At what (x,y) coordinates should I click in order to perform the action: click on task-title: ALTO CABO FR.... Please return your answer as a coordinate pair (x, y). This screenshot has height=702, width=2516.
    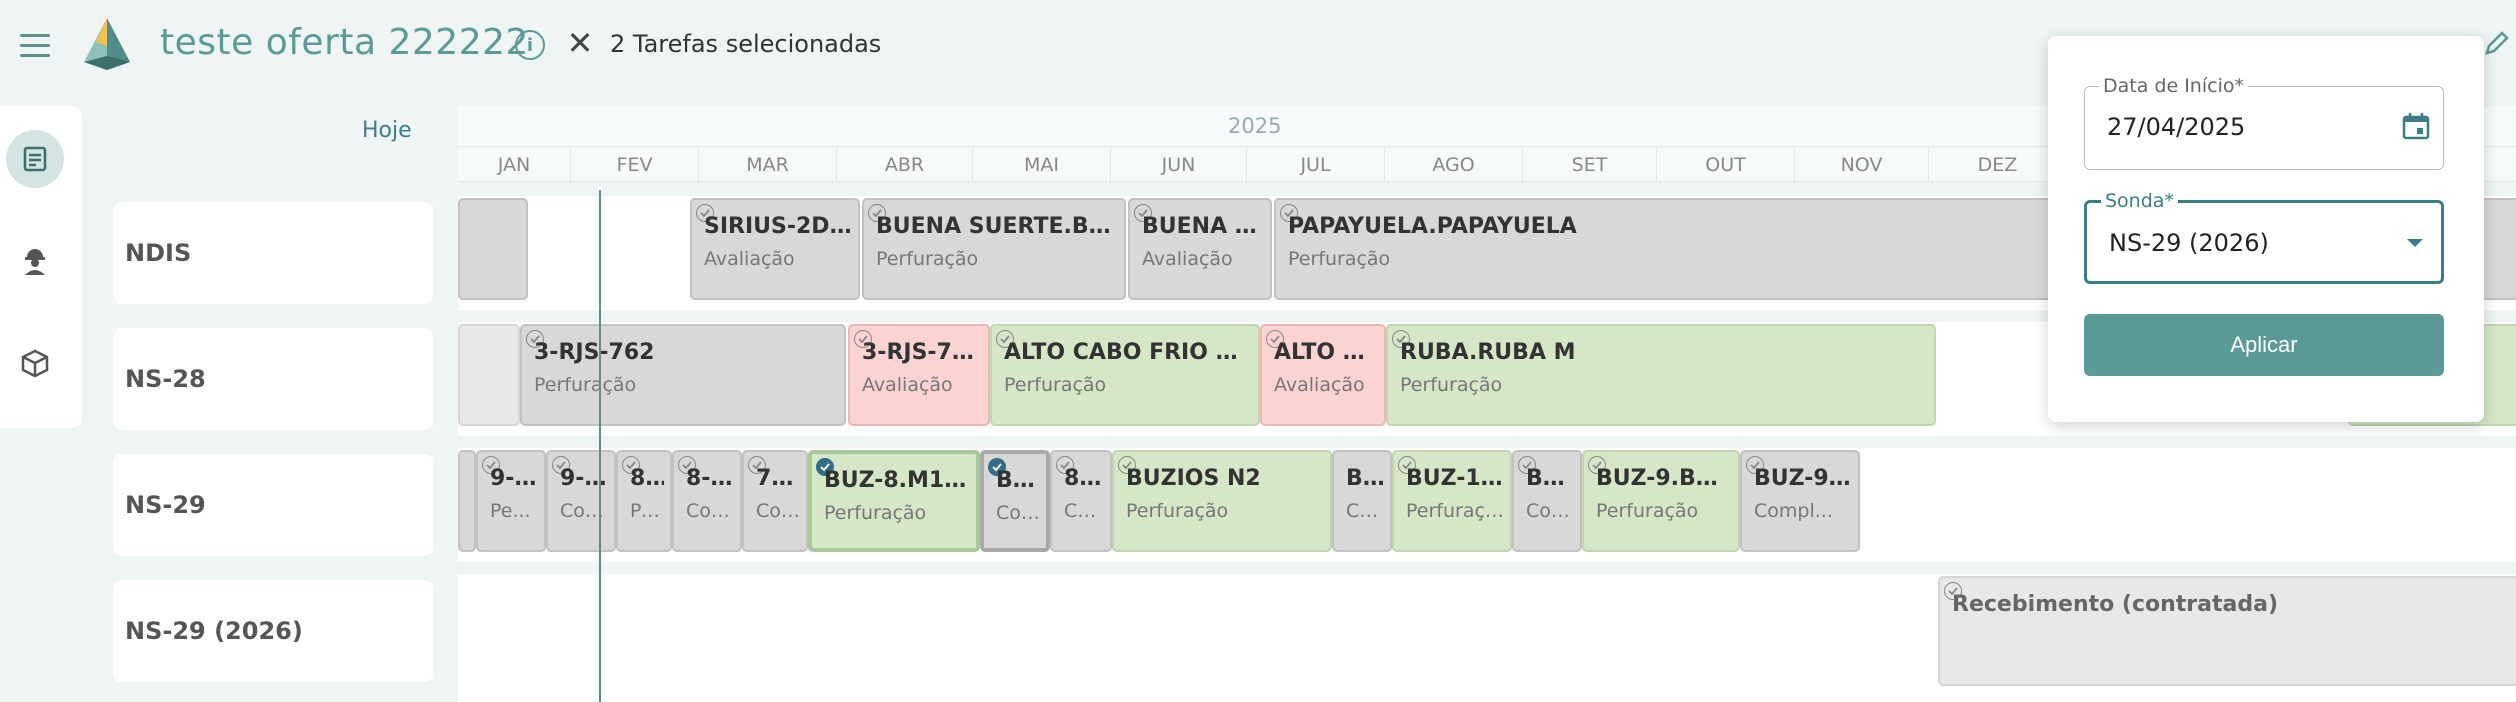
    Looking at the image, I should click on (1326, 352).